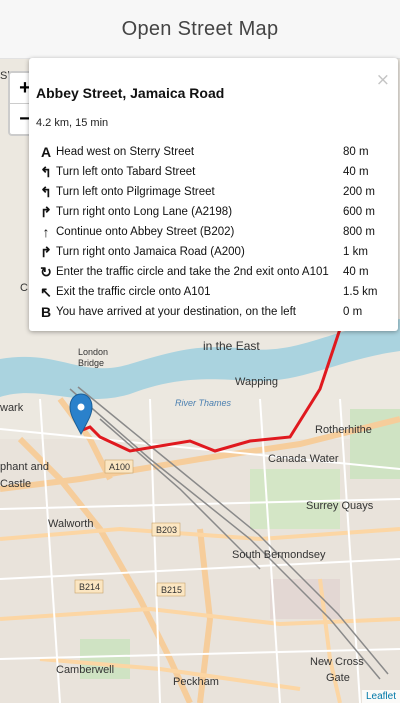 Image resolution: width=400 pixels, height=703 pixels. What do you see at coordinates (24, 467) in the screenshot?
I see `map-label: phant and` at bounding box center [24, 467].